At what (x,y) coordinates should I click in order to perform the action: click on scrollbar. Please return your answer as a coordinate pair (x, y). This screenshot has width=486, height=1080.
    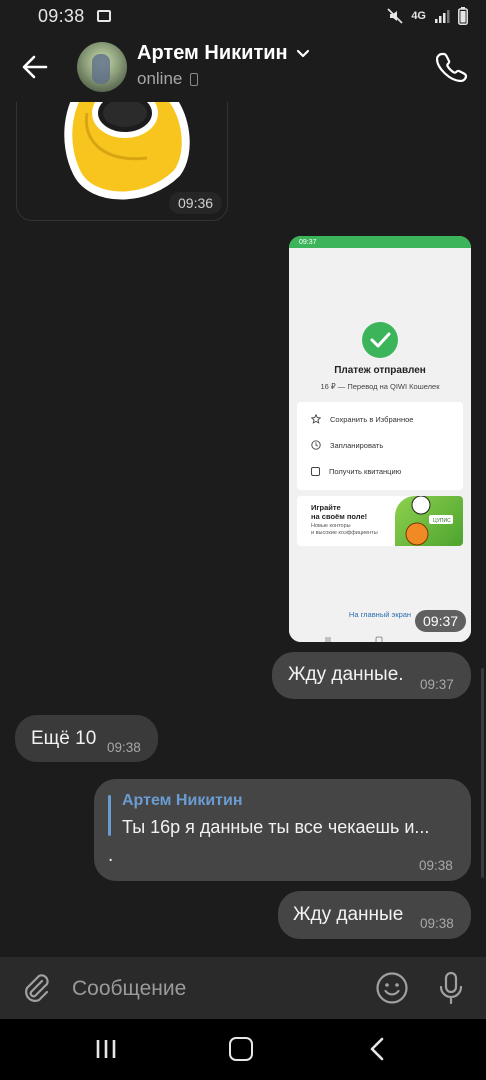
    Looking at the image, I should click on (482, 773).